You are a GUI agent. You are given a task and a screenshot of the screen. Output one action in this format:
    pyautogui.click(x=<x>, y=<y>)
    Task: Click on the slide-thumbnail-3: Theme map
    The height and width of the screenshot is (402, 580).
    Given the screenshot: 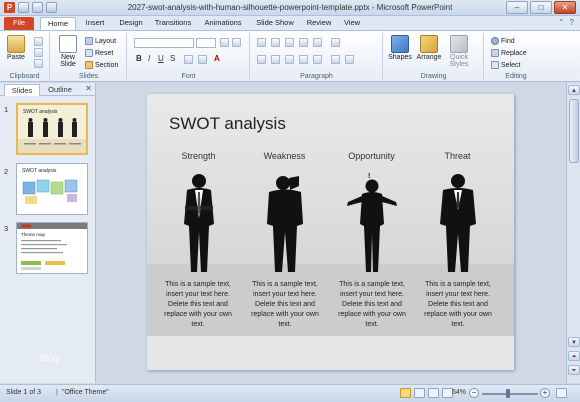 What is the action you would take?
    pyautogui.click(x=52, y=248)
    